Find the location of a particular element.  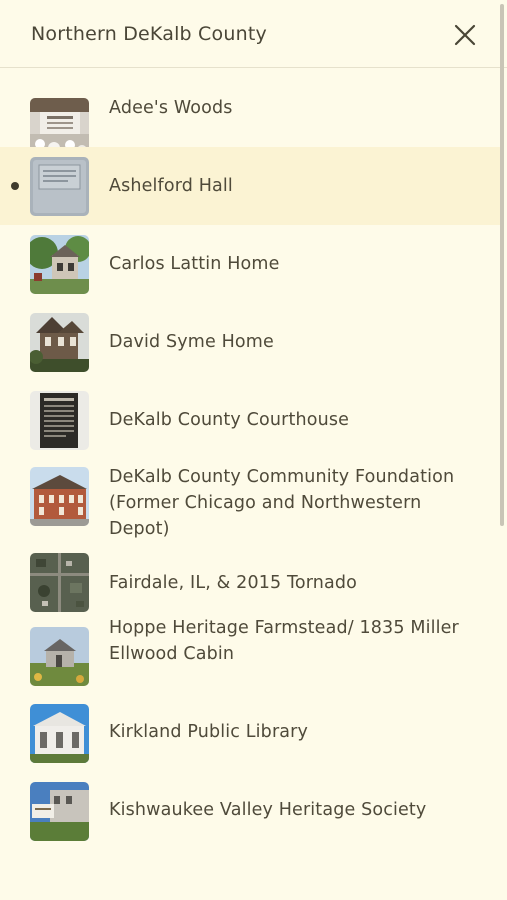

house-trees-photo-thumbnail is located at coordinates (59, 264).